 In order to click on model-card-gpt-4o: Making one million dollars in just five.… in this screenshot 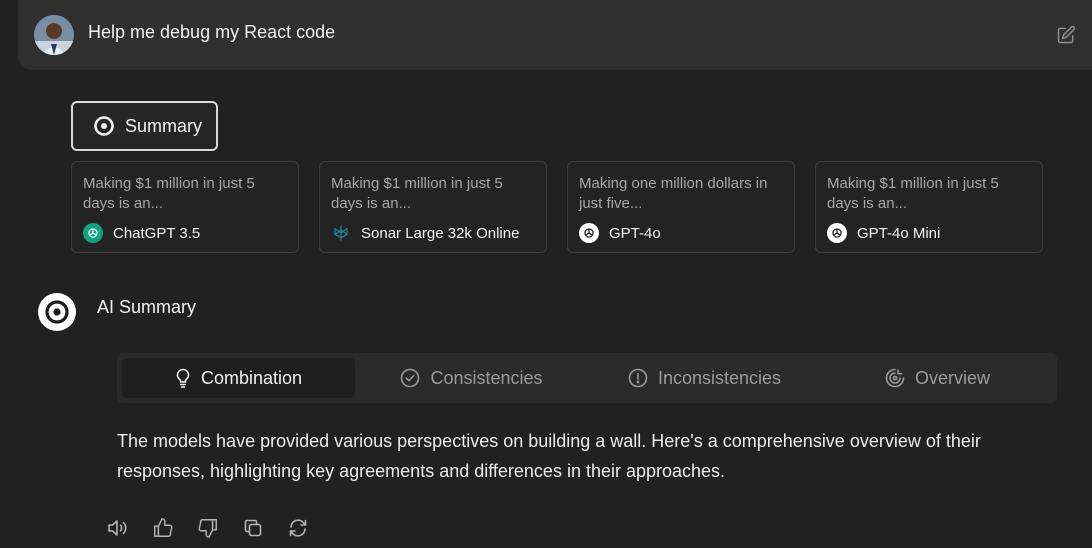, I will do `click(681, 207)`.